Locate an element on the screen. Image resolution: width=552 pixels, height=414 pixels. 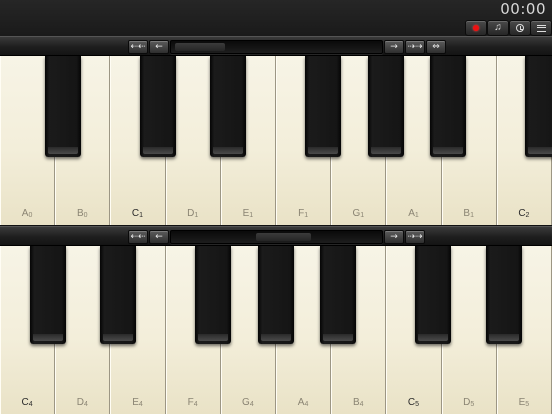
key-label: G4 is located at coordinates (248, 402).